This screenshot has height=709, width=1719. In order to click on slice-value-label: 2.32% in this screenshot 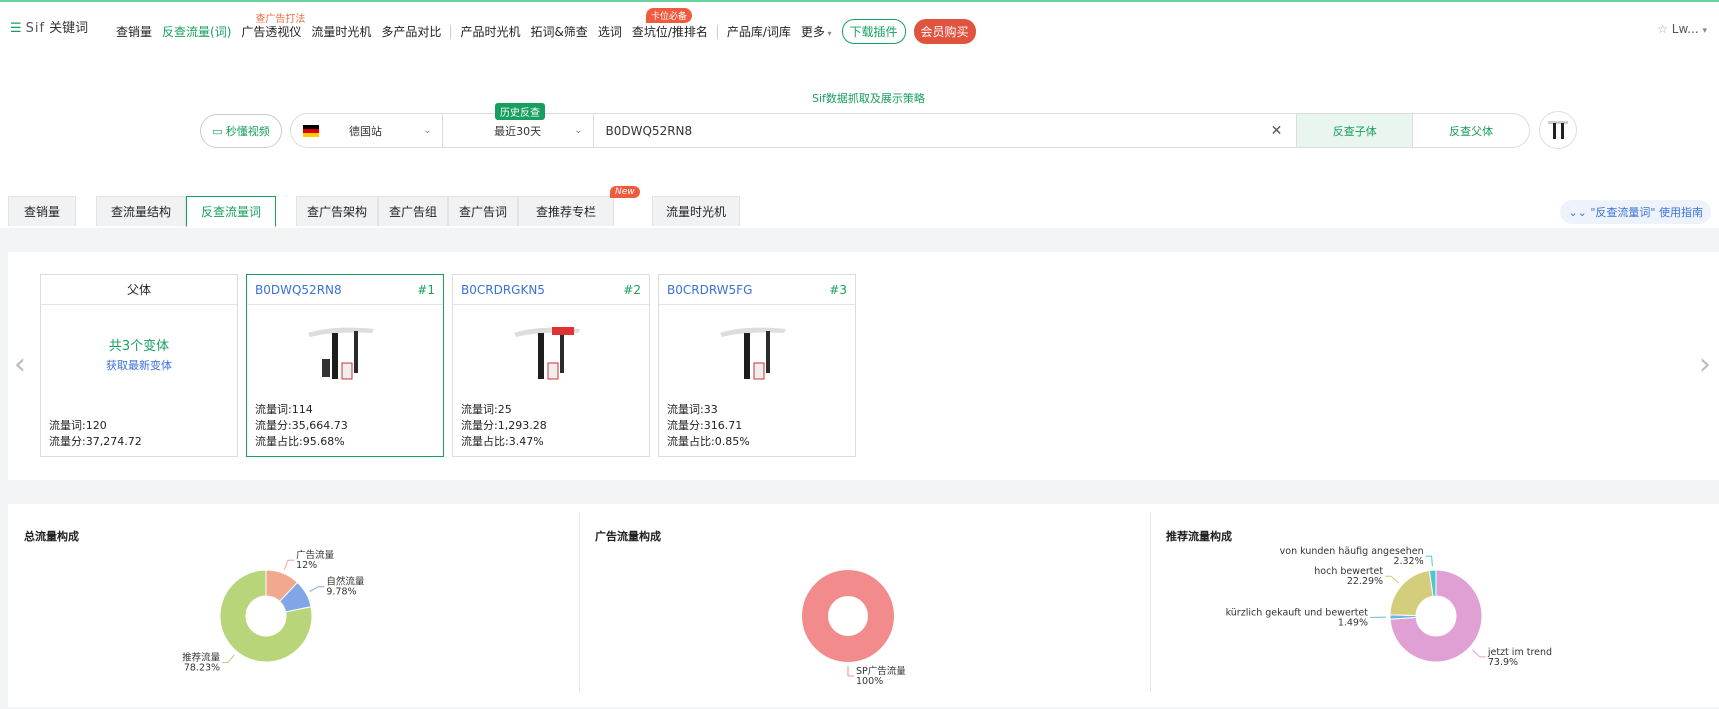, I will do `click(1408, 561)`.